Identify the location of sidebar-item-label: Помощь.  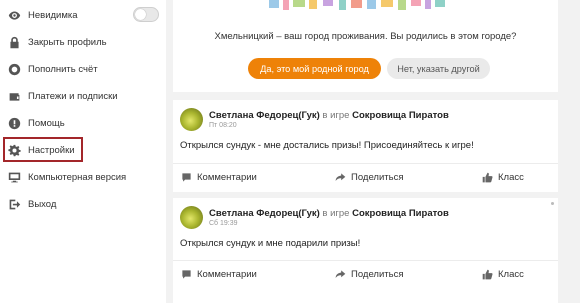
(46, 123).